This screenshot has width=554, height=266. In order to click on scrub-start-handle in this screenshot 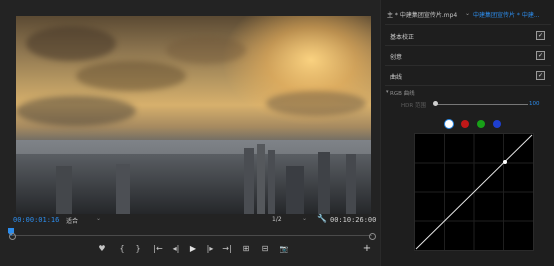, I will do `click(12, 236)`.